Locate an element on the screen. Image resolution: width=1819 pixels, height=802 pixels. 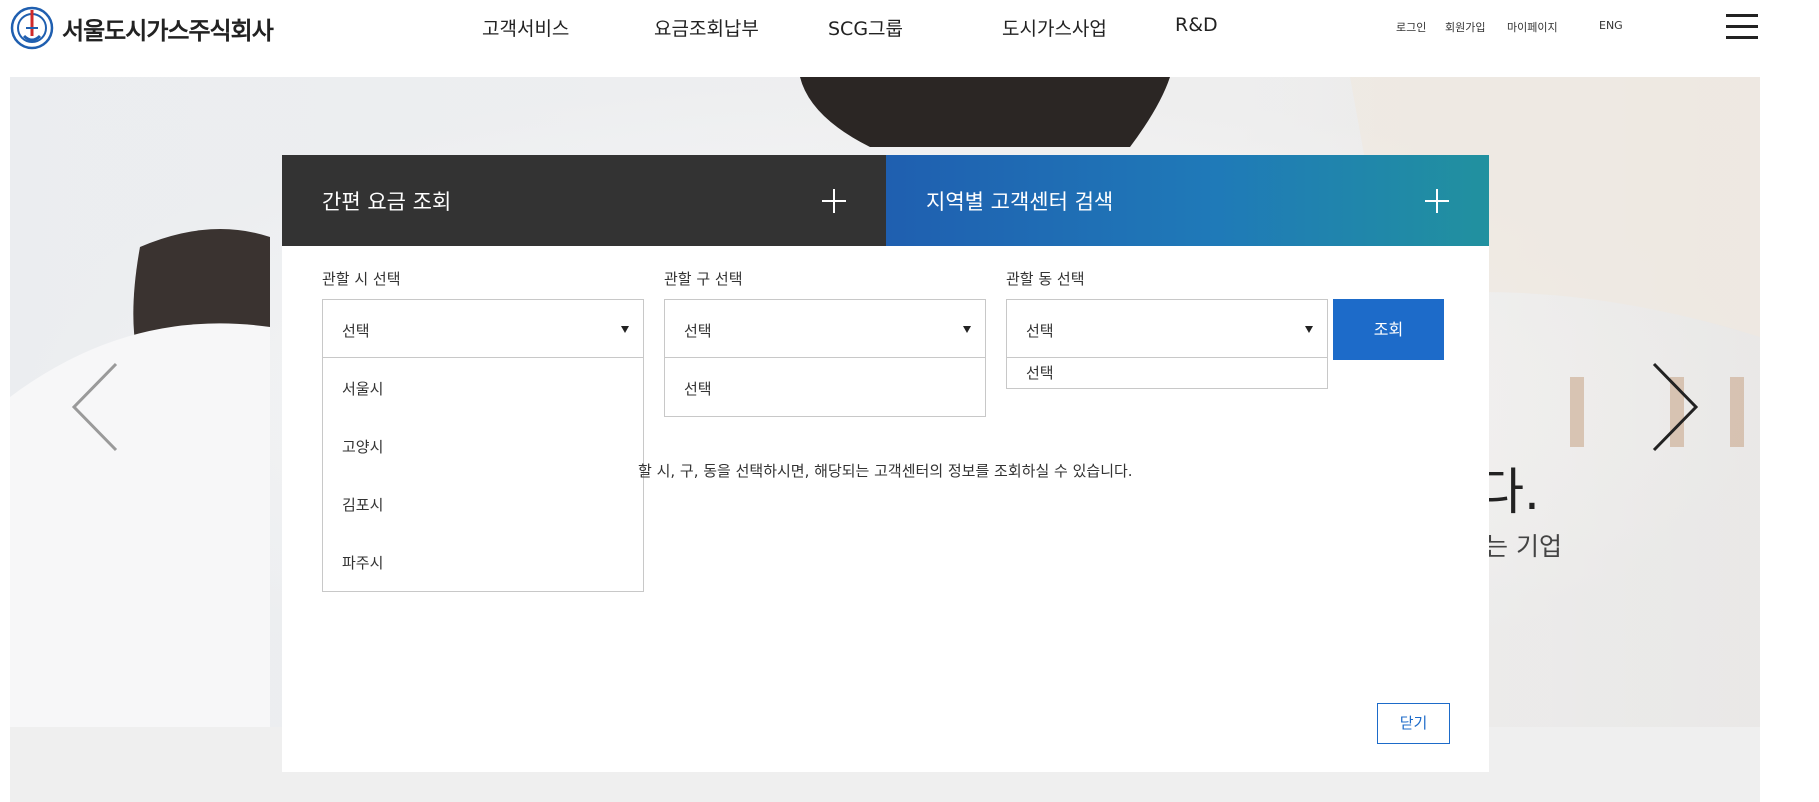
logo-icon is located at coordinates (32, 28).